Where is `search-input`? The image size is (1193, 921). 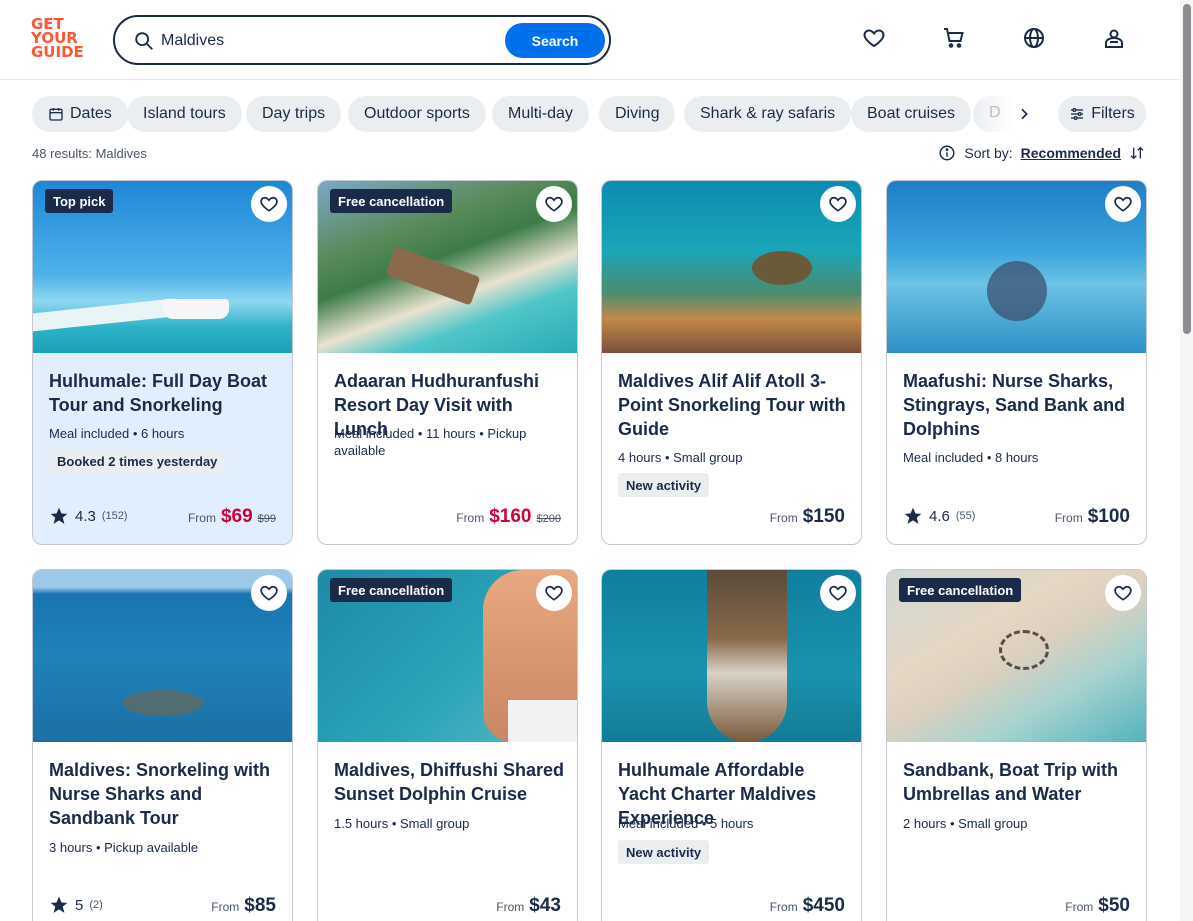
search-input is located at coordinates (326, 41).